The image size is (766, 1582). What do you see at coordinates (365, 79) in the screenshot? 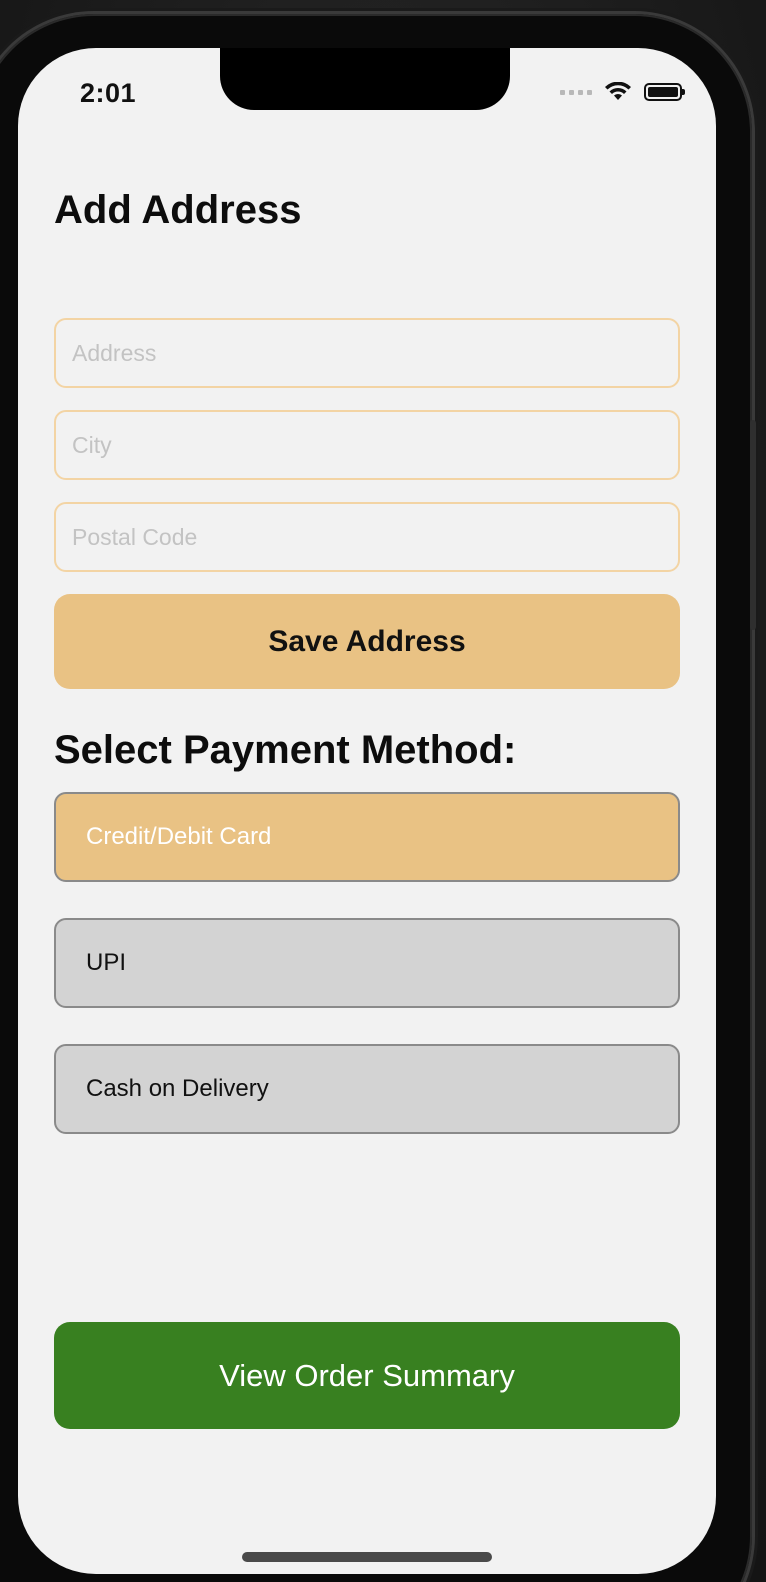
I see `notch` at bounding box center [365, 79].